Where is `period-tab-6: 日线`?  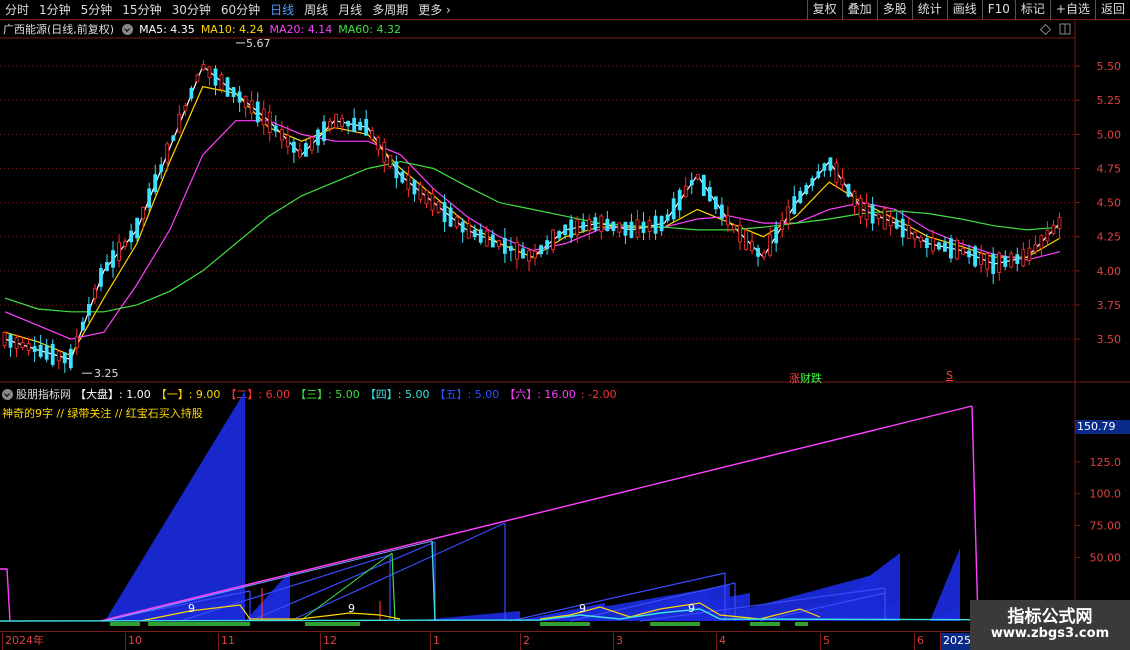 period-tab-6: 日线 is located at coordinates (282, 10).